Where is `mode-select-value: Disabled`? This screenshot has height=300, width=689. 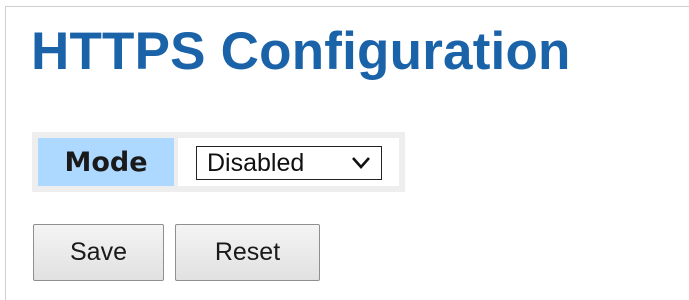
mode-select-value: Disabled is located at coordinates (256, 162).